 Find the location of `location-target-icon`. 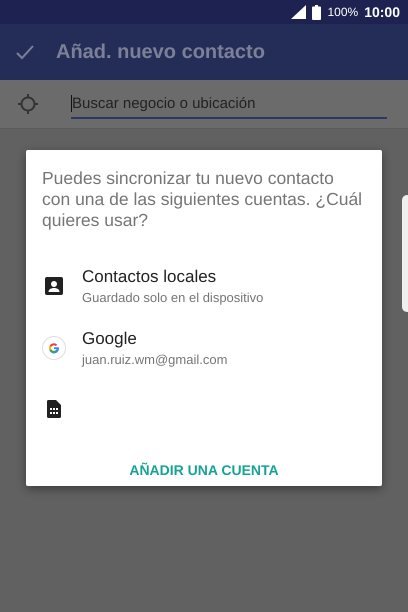

location-target-icon is located at coordinates (28, 104).